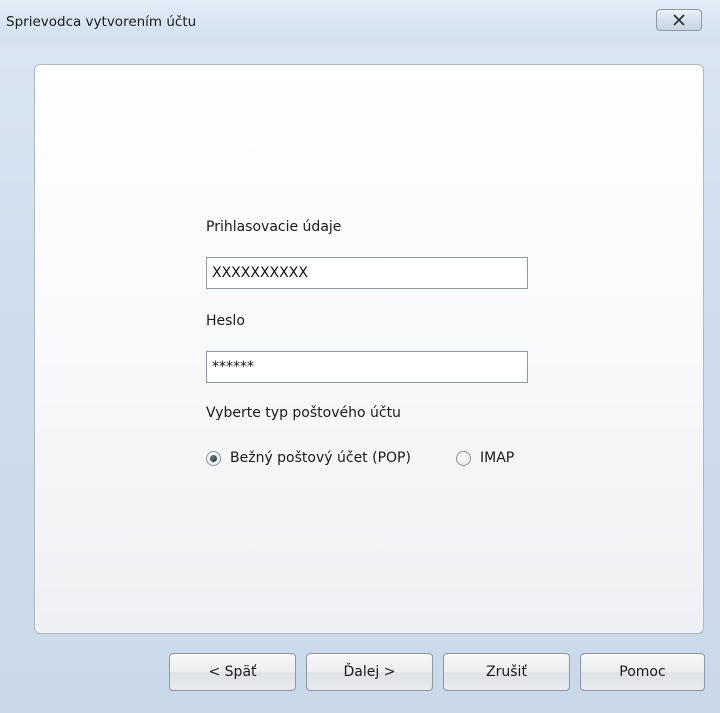 Image resolution: width=720 pixels, height=713 pixels. What do you see at coordinates (367, 367) in the screenshot?
I see `password-input: ******` at bounding box center [367, 367].